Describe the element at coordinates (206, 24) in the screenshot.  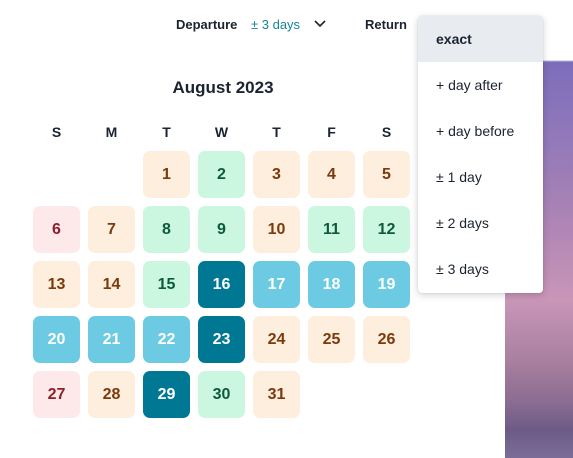
I see `departure-label: Departure` at that location.